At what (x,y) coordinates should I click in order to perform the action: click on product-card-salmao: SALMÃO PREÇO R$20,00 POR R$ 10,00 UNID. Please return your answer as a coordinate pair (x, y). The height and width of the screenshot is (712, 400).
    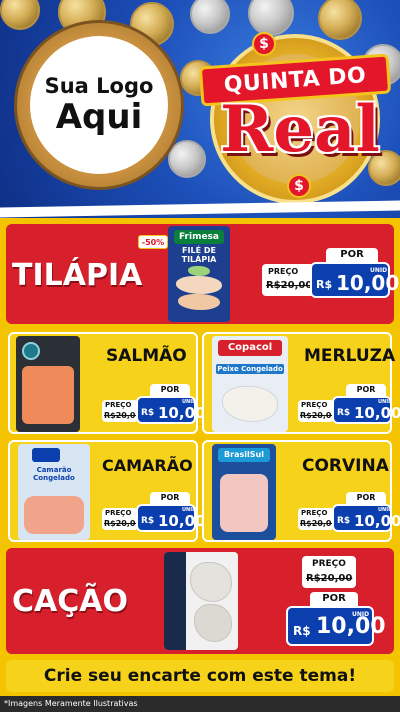
    Looking at the image, I should click on (106, 383).